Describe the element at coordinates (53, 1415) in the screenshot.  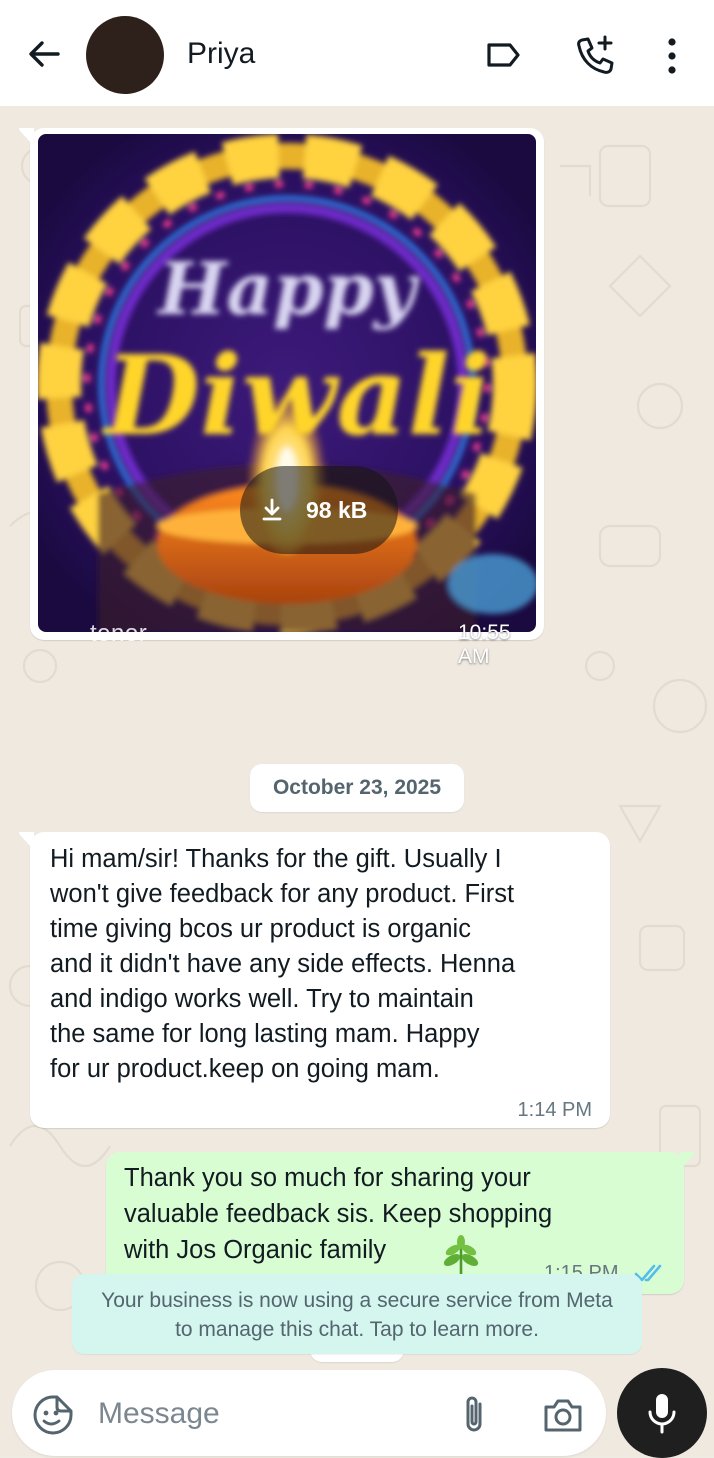
I see `sticker-icon` at that location.